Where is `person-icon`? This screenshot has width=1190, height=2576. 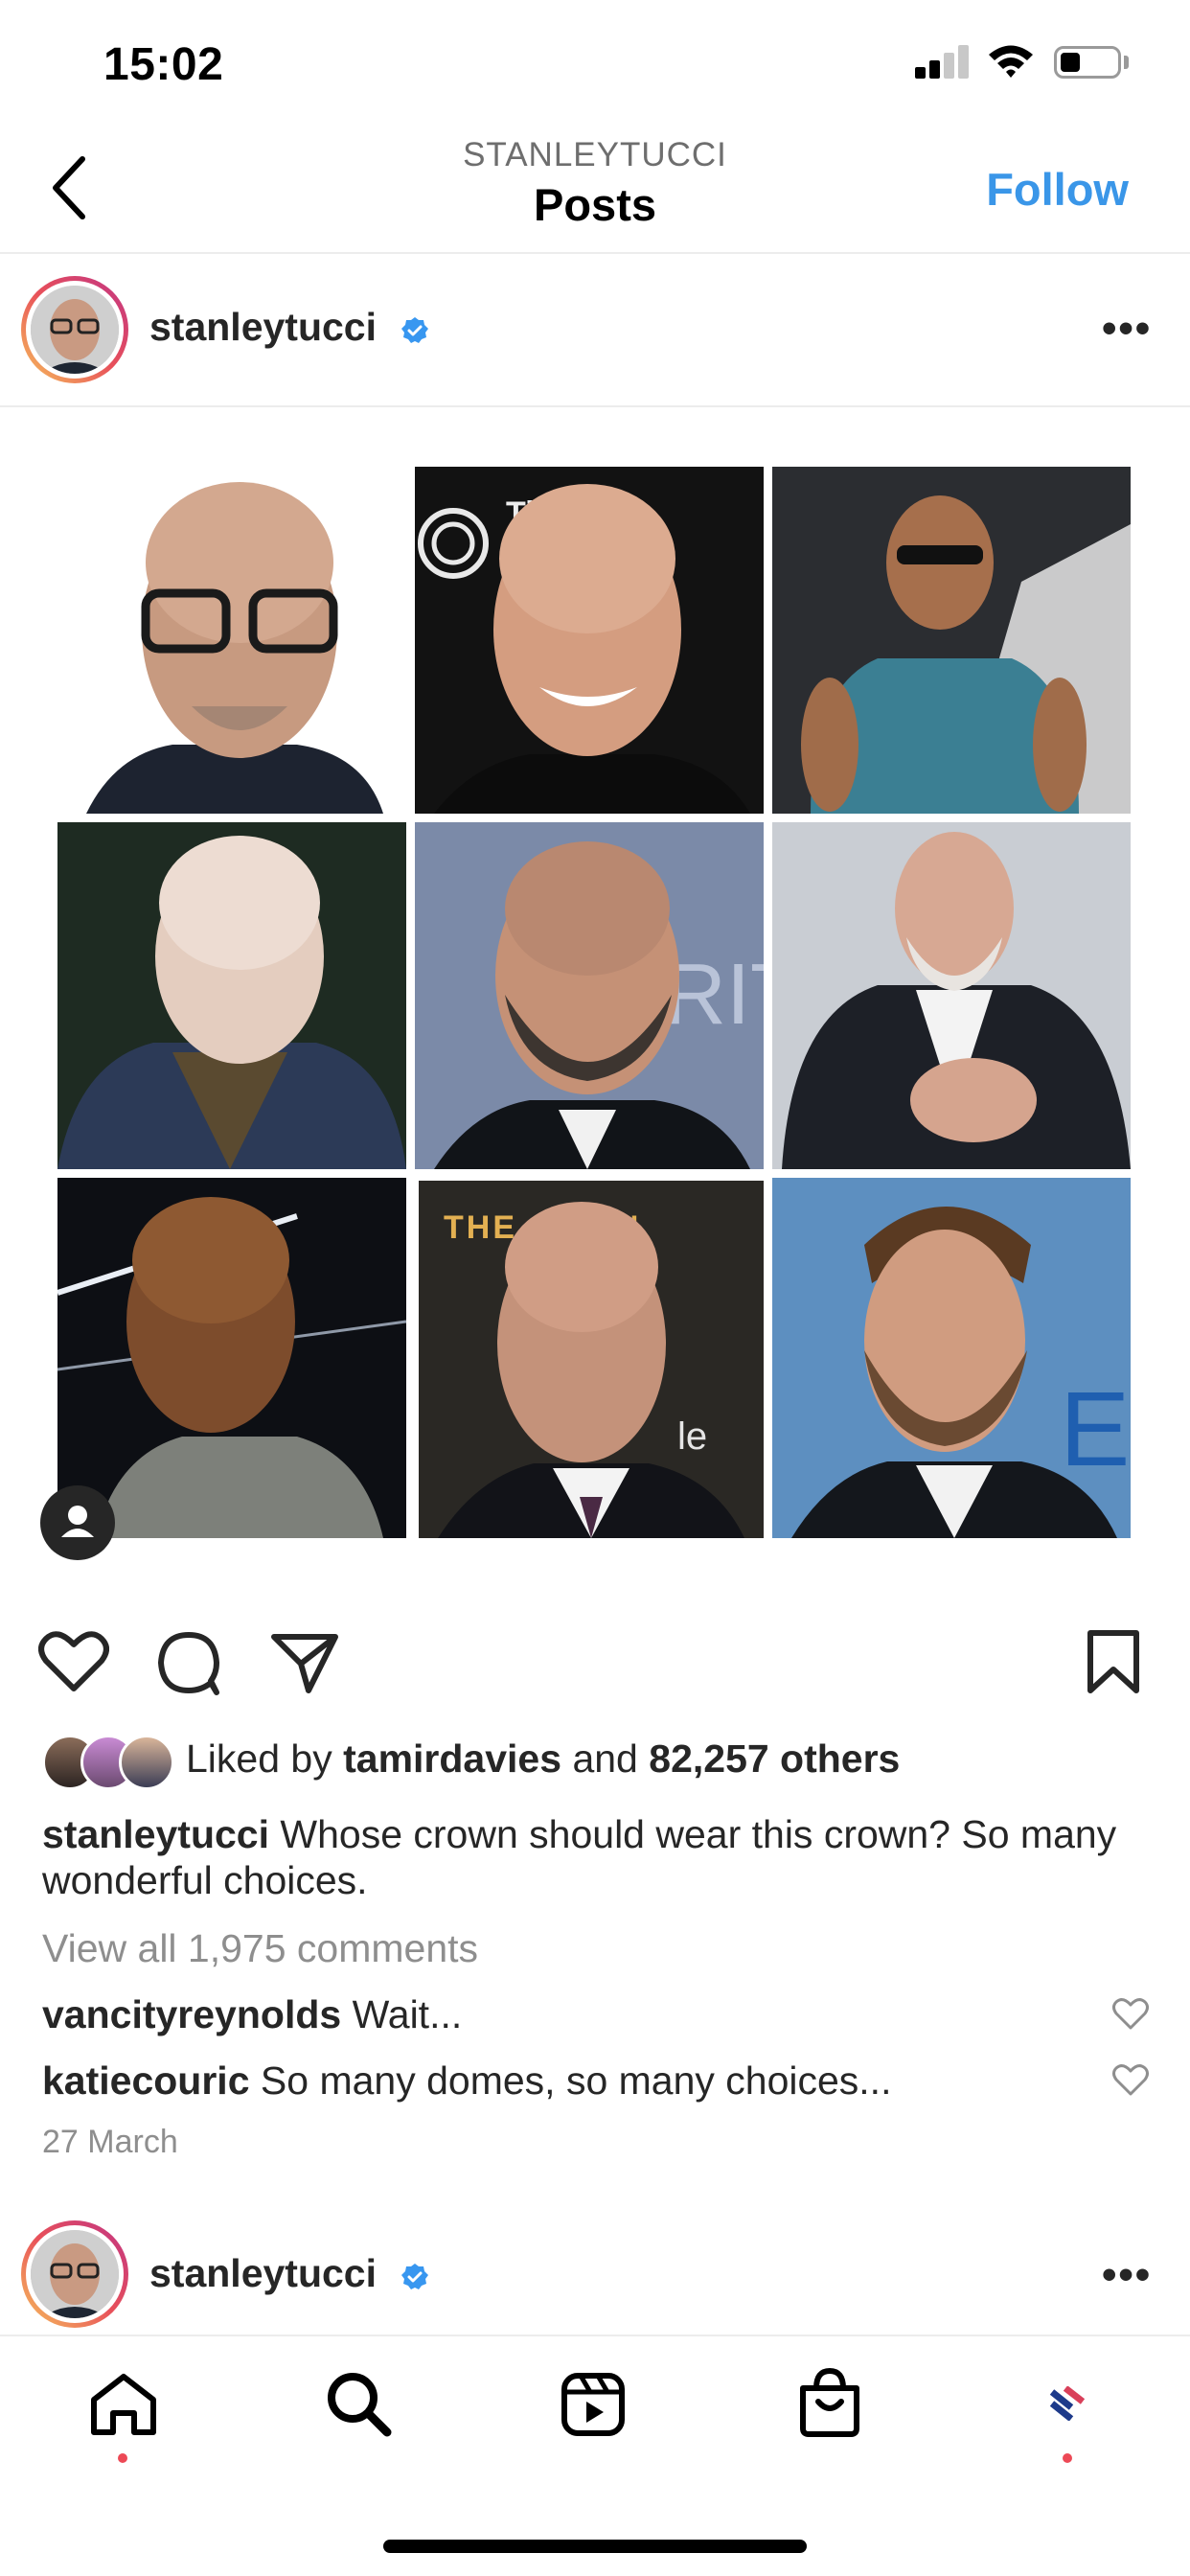
person-icon is located at coordinates (78, 1521).